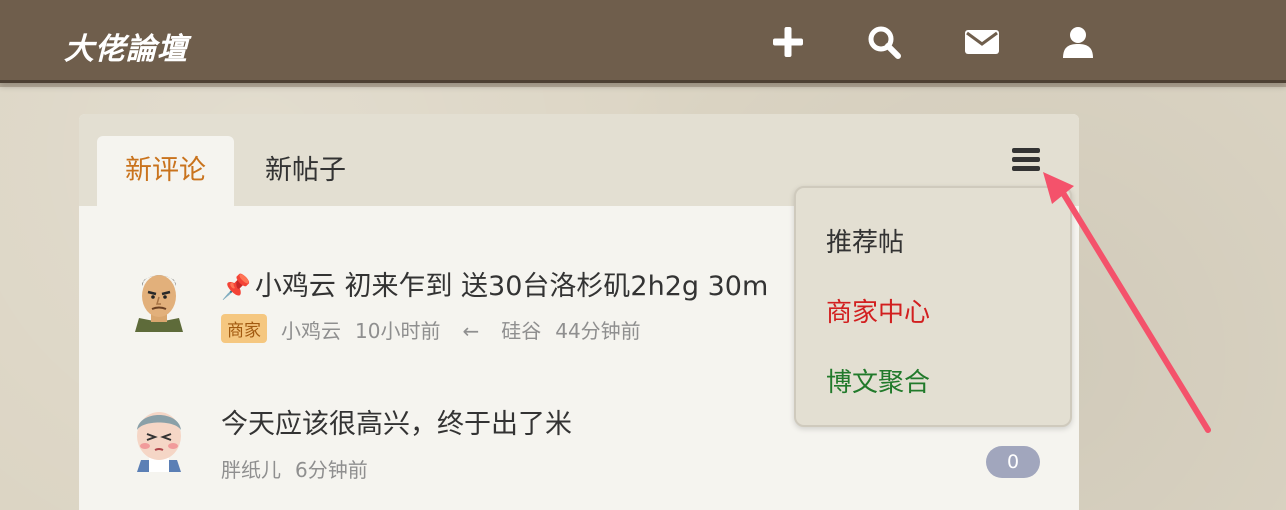 This screenshot has height=510, width=1286. Describe the element at coordinates (1026, 161) in the screenshot. I see `hamburger-icon` at that location.